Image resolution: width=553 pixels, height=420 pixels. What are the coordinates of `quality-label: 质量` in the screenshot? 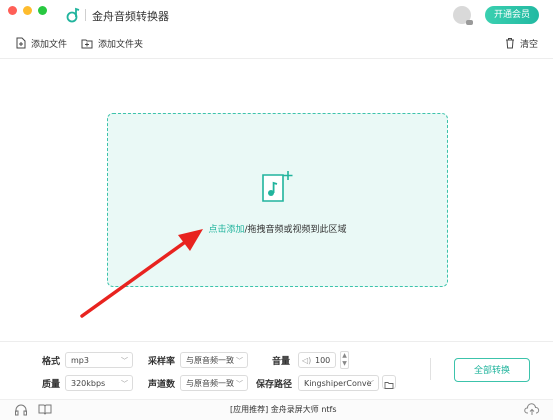 It's located at (51, 385).